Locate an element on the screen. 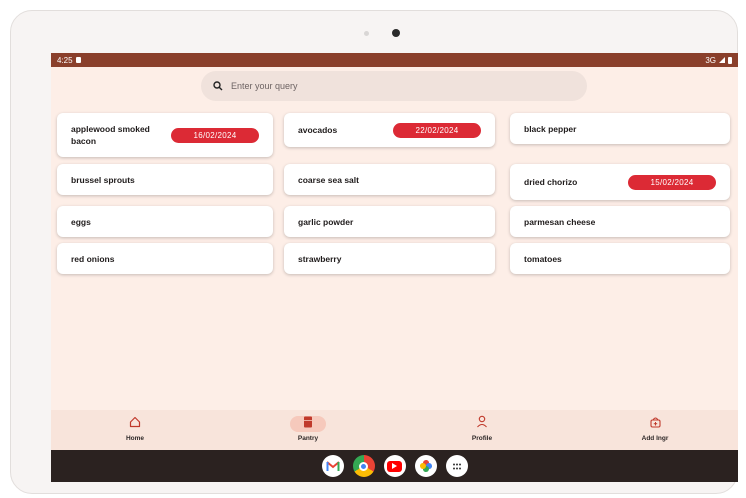 The height and width of the screenshot is (498, 746). ingredient-card: applewood smoked bacon 16/02/2024 is located at coordinates (165, 135).